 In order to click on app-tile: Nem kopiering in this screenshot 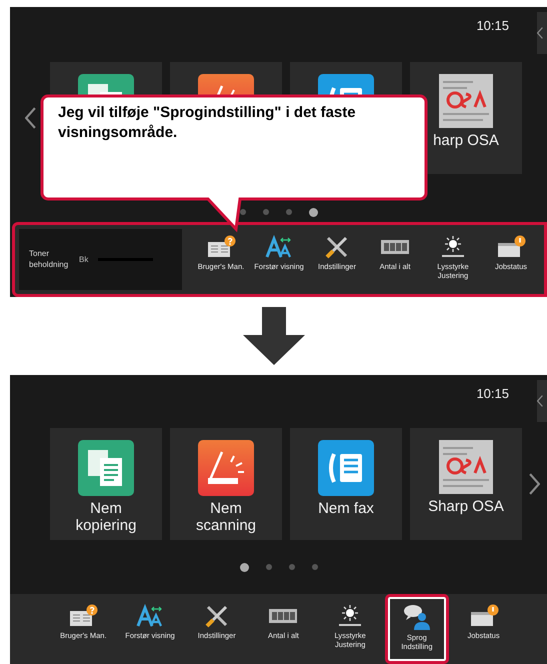, I will do `click(106, 484)`.